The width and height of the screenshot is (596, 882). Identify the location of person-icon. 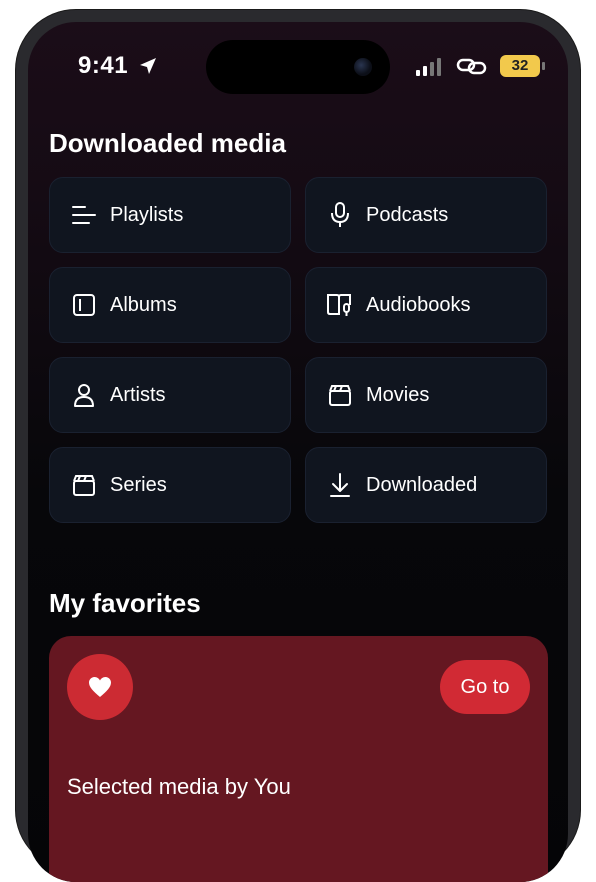
(84, 395).